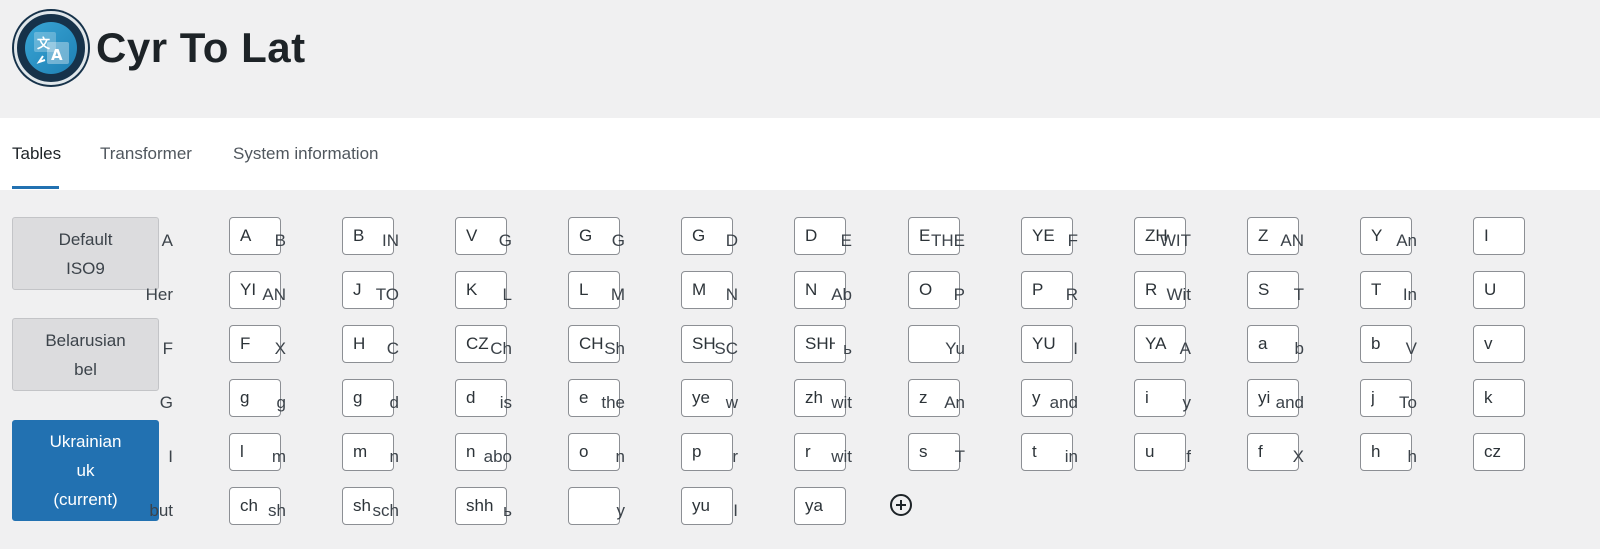  I want to click on cyrillic-label: h, so click(1412, 456).